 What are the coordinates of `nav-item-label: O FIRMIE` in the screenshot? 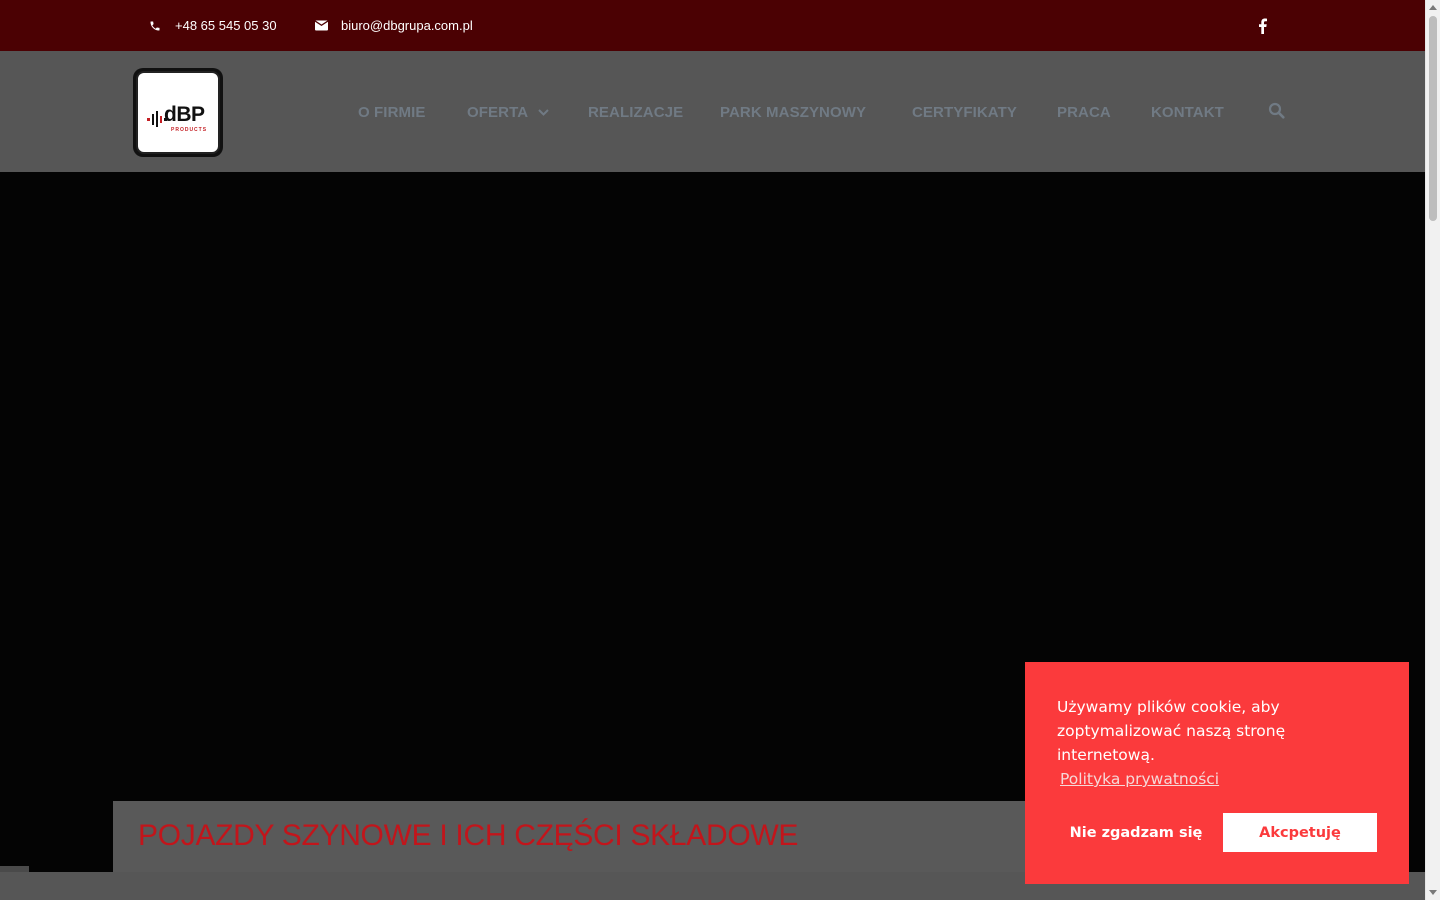 It's located at (392, 112).